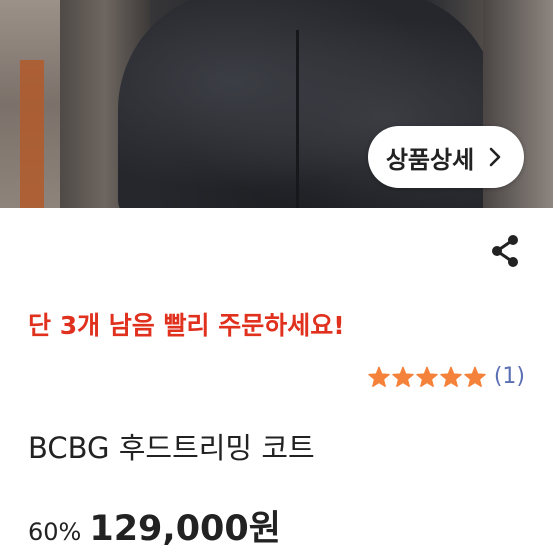  What do you see at coordinates (509, 376) in the screenshot?
I see `review-count: (1)` at bounding box center [509, 376].